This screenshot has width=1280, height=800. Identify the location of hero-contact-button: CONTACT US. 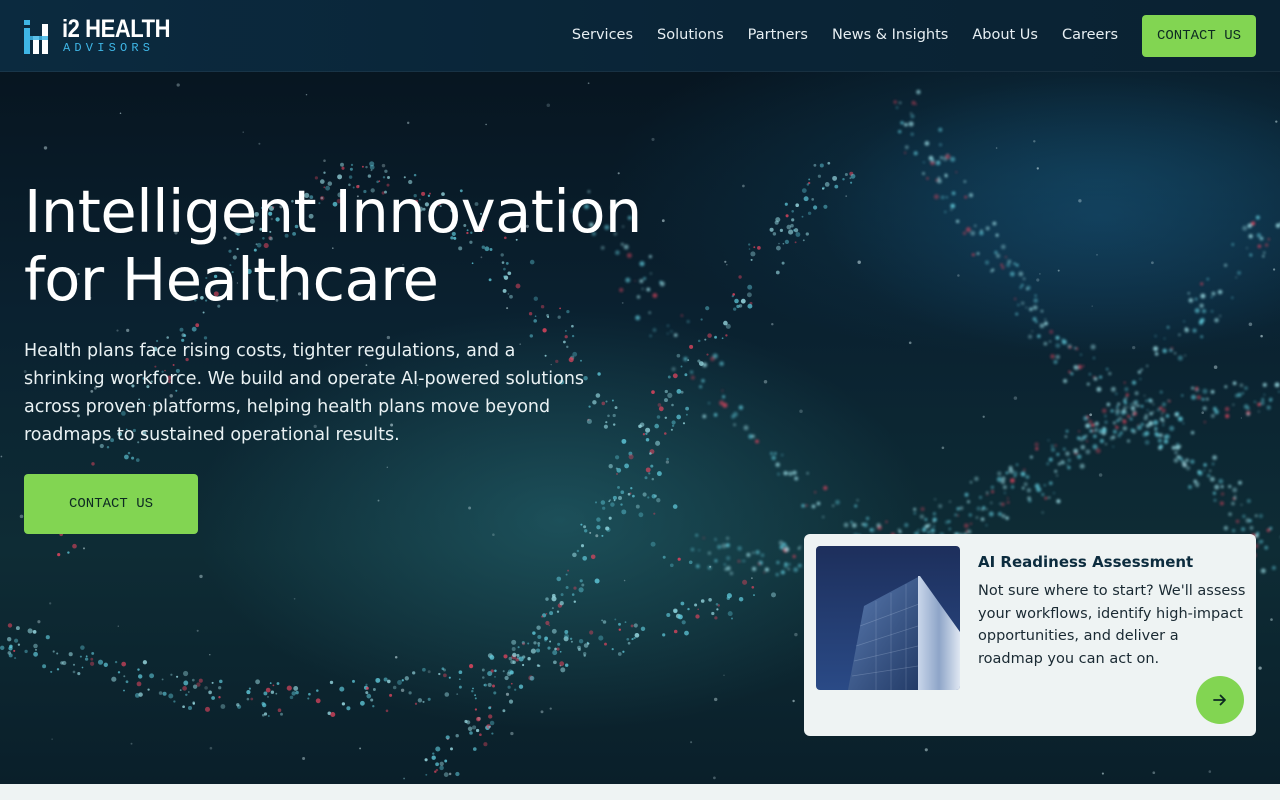
(111, 504).